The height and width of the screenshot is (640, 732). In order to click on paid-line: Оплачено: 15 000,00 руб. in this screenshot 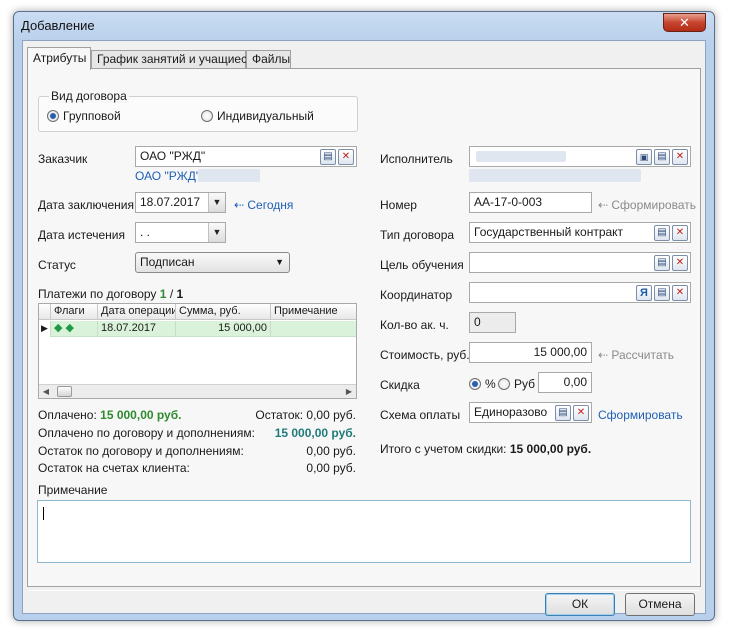, I will do `click(110, 415)`.